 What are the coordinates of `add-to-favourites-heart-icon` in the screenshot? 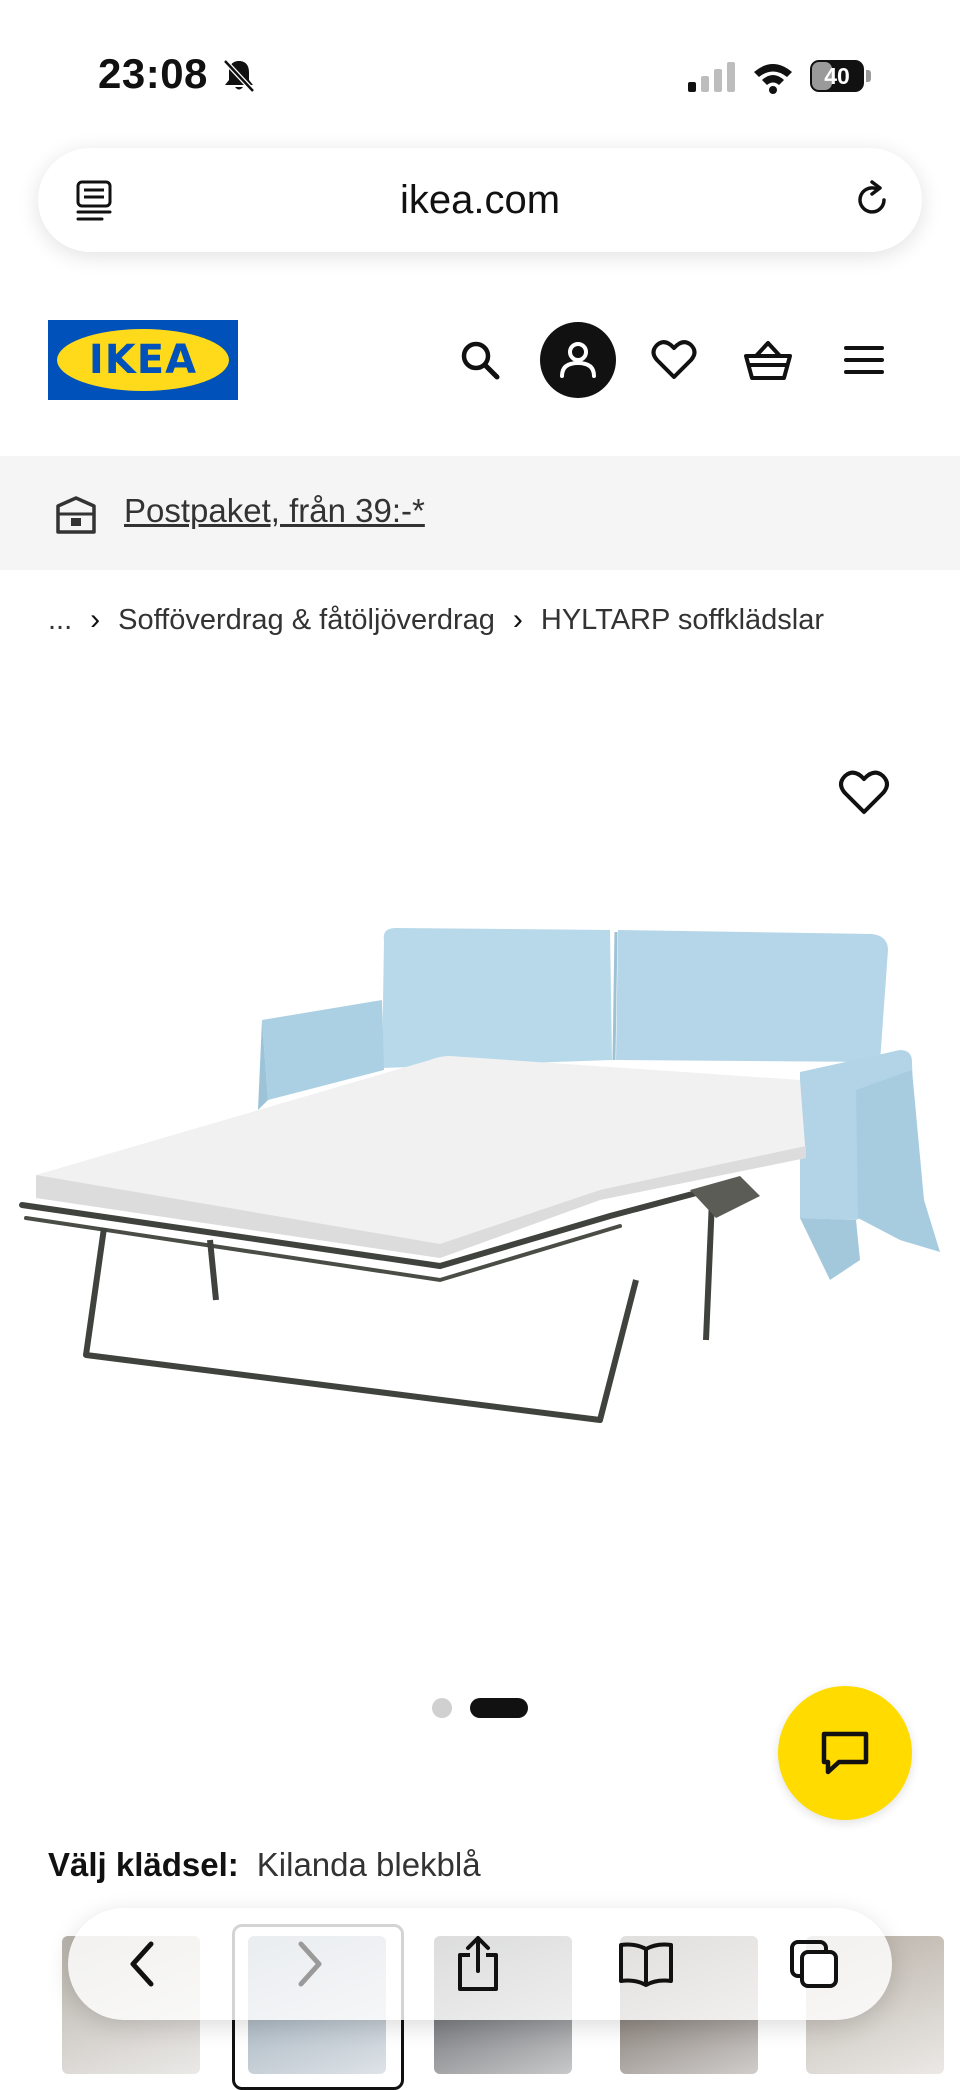 It's located at (864, 792).